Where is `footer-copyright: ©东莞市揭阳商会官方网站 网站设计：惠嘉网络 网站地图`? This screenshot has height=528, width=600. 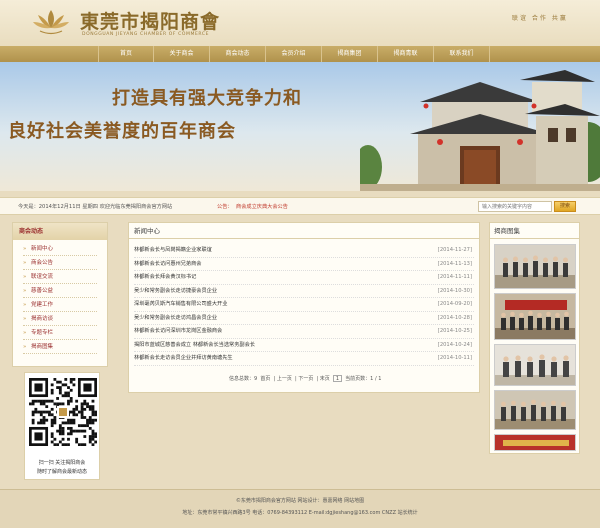
footer-copyright: ©东莞市揭阳商会官方网站 网站设计：惠嘉网络 网站地图 is located at coordinates (300, 501).